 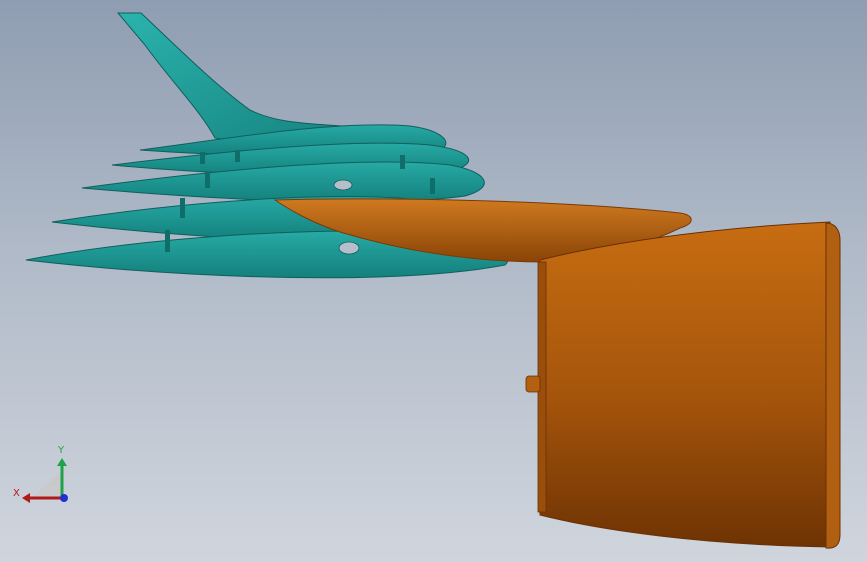 What do you see at coordinates (833, 385) in the screenshot?
I see `nacelle-lip` at bounding box center [833, 385].